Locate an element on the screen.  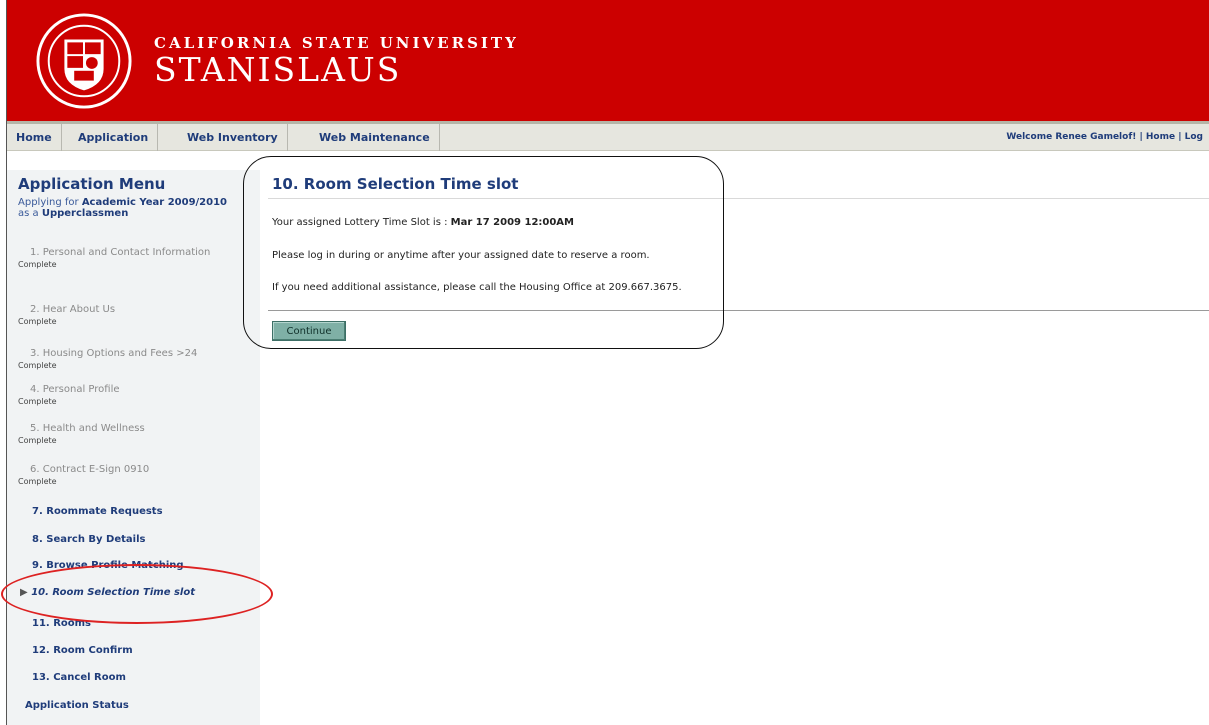
nav-home: Home is located at coordinates (34, 137).